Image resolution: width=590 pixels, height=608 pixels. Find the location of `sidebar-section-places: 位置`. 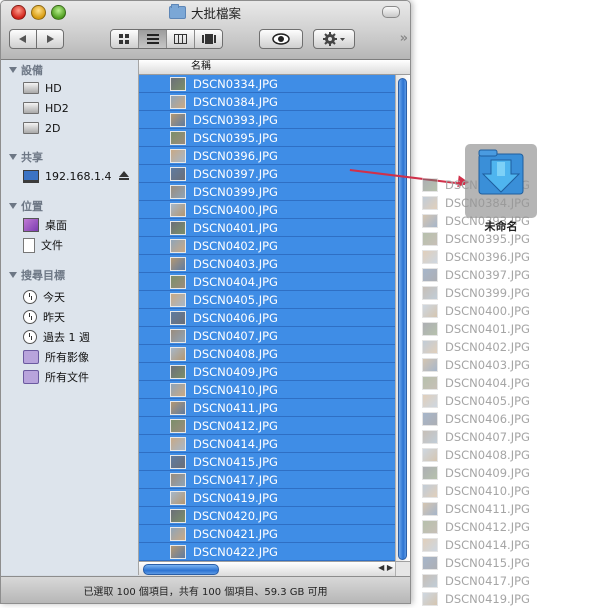

sidebar-section-places: 位置 is located at coordinates (26, 206).